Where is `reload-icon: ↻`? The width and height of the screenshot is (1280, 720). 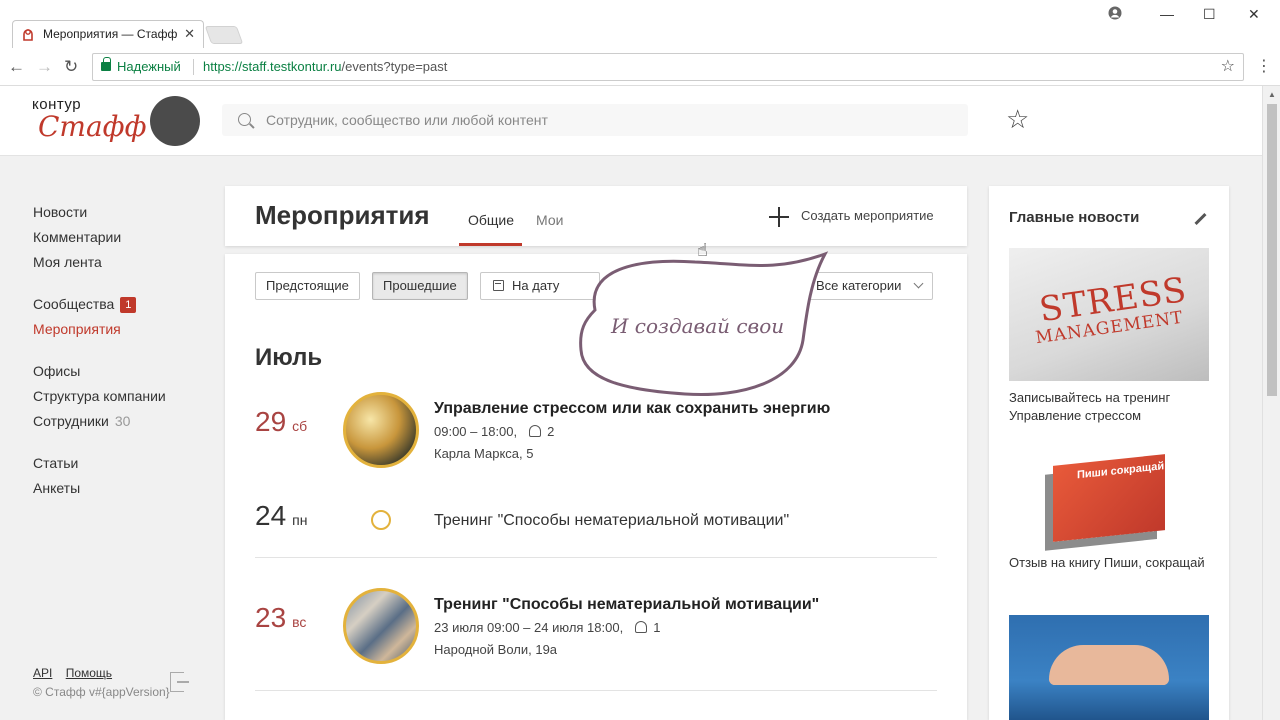
reload-icon: ↻ is located at coordinates (71, 67).